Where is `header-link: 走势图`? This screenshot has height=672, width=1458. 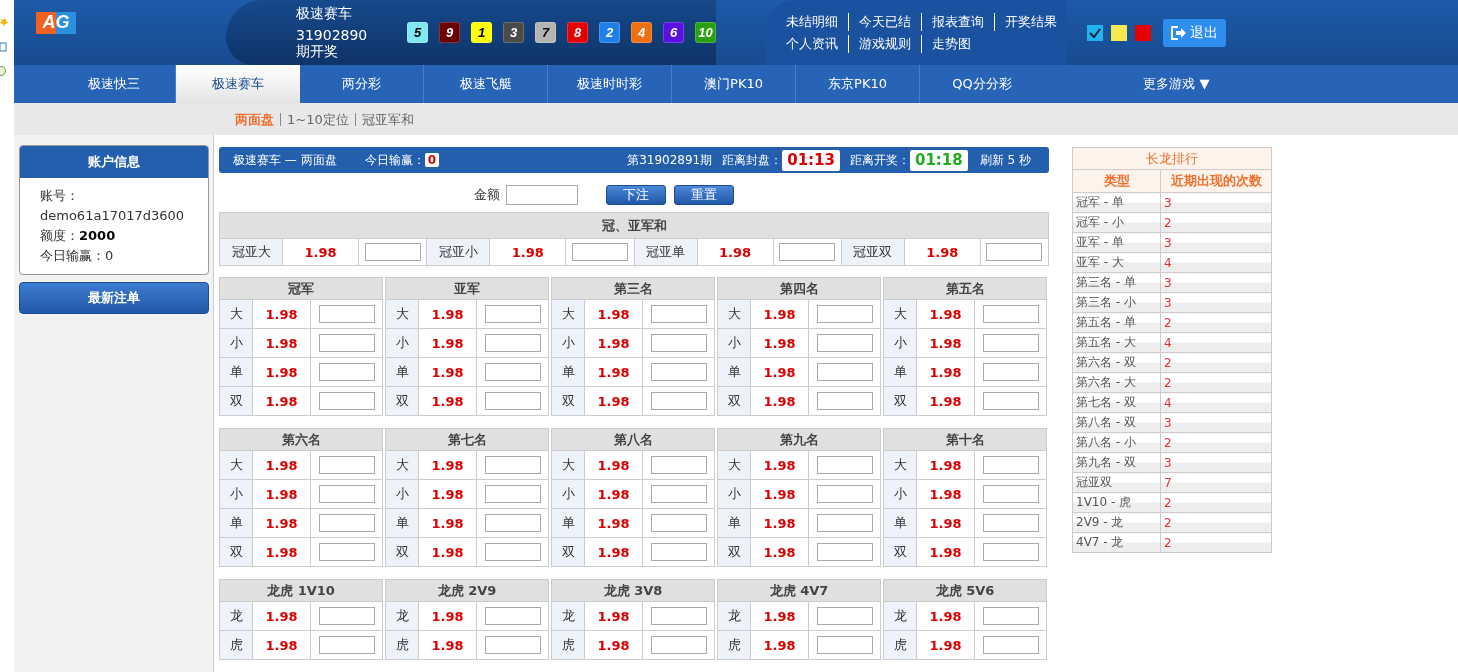 header-link: 走势图 is located at coordinates (951, 43).